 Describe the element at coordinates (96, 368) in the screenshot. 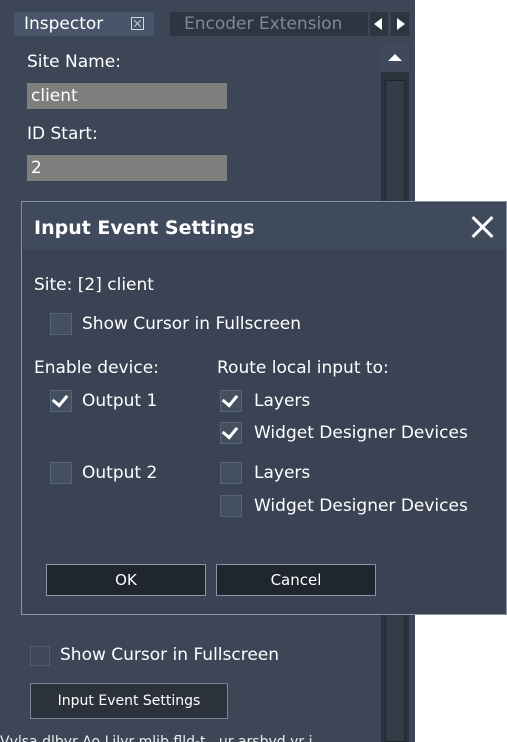

I see `enable-device-label: Enable device:` at that location.